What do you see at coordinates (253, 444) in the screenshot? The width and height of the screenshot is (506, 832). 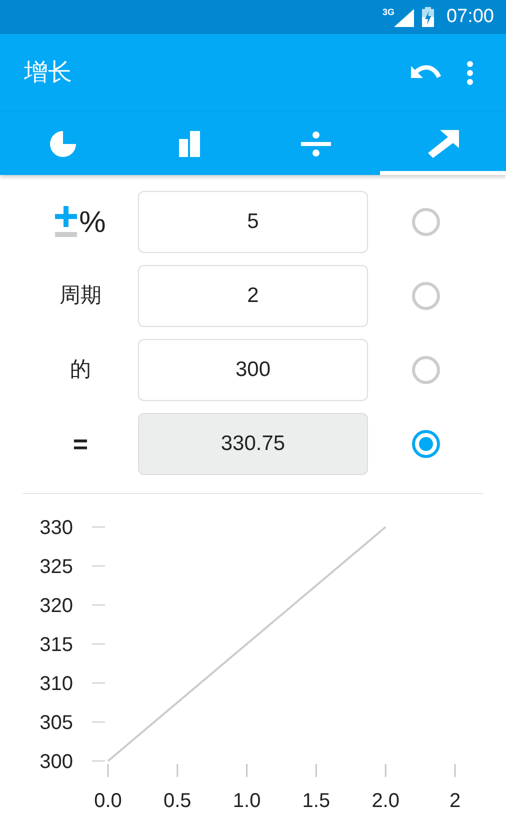 I see `result-field: 330.75` at bounding box center [253, 444].